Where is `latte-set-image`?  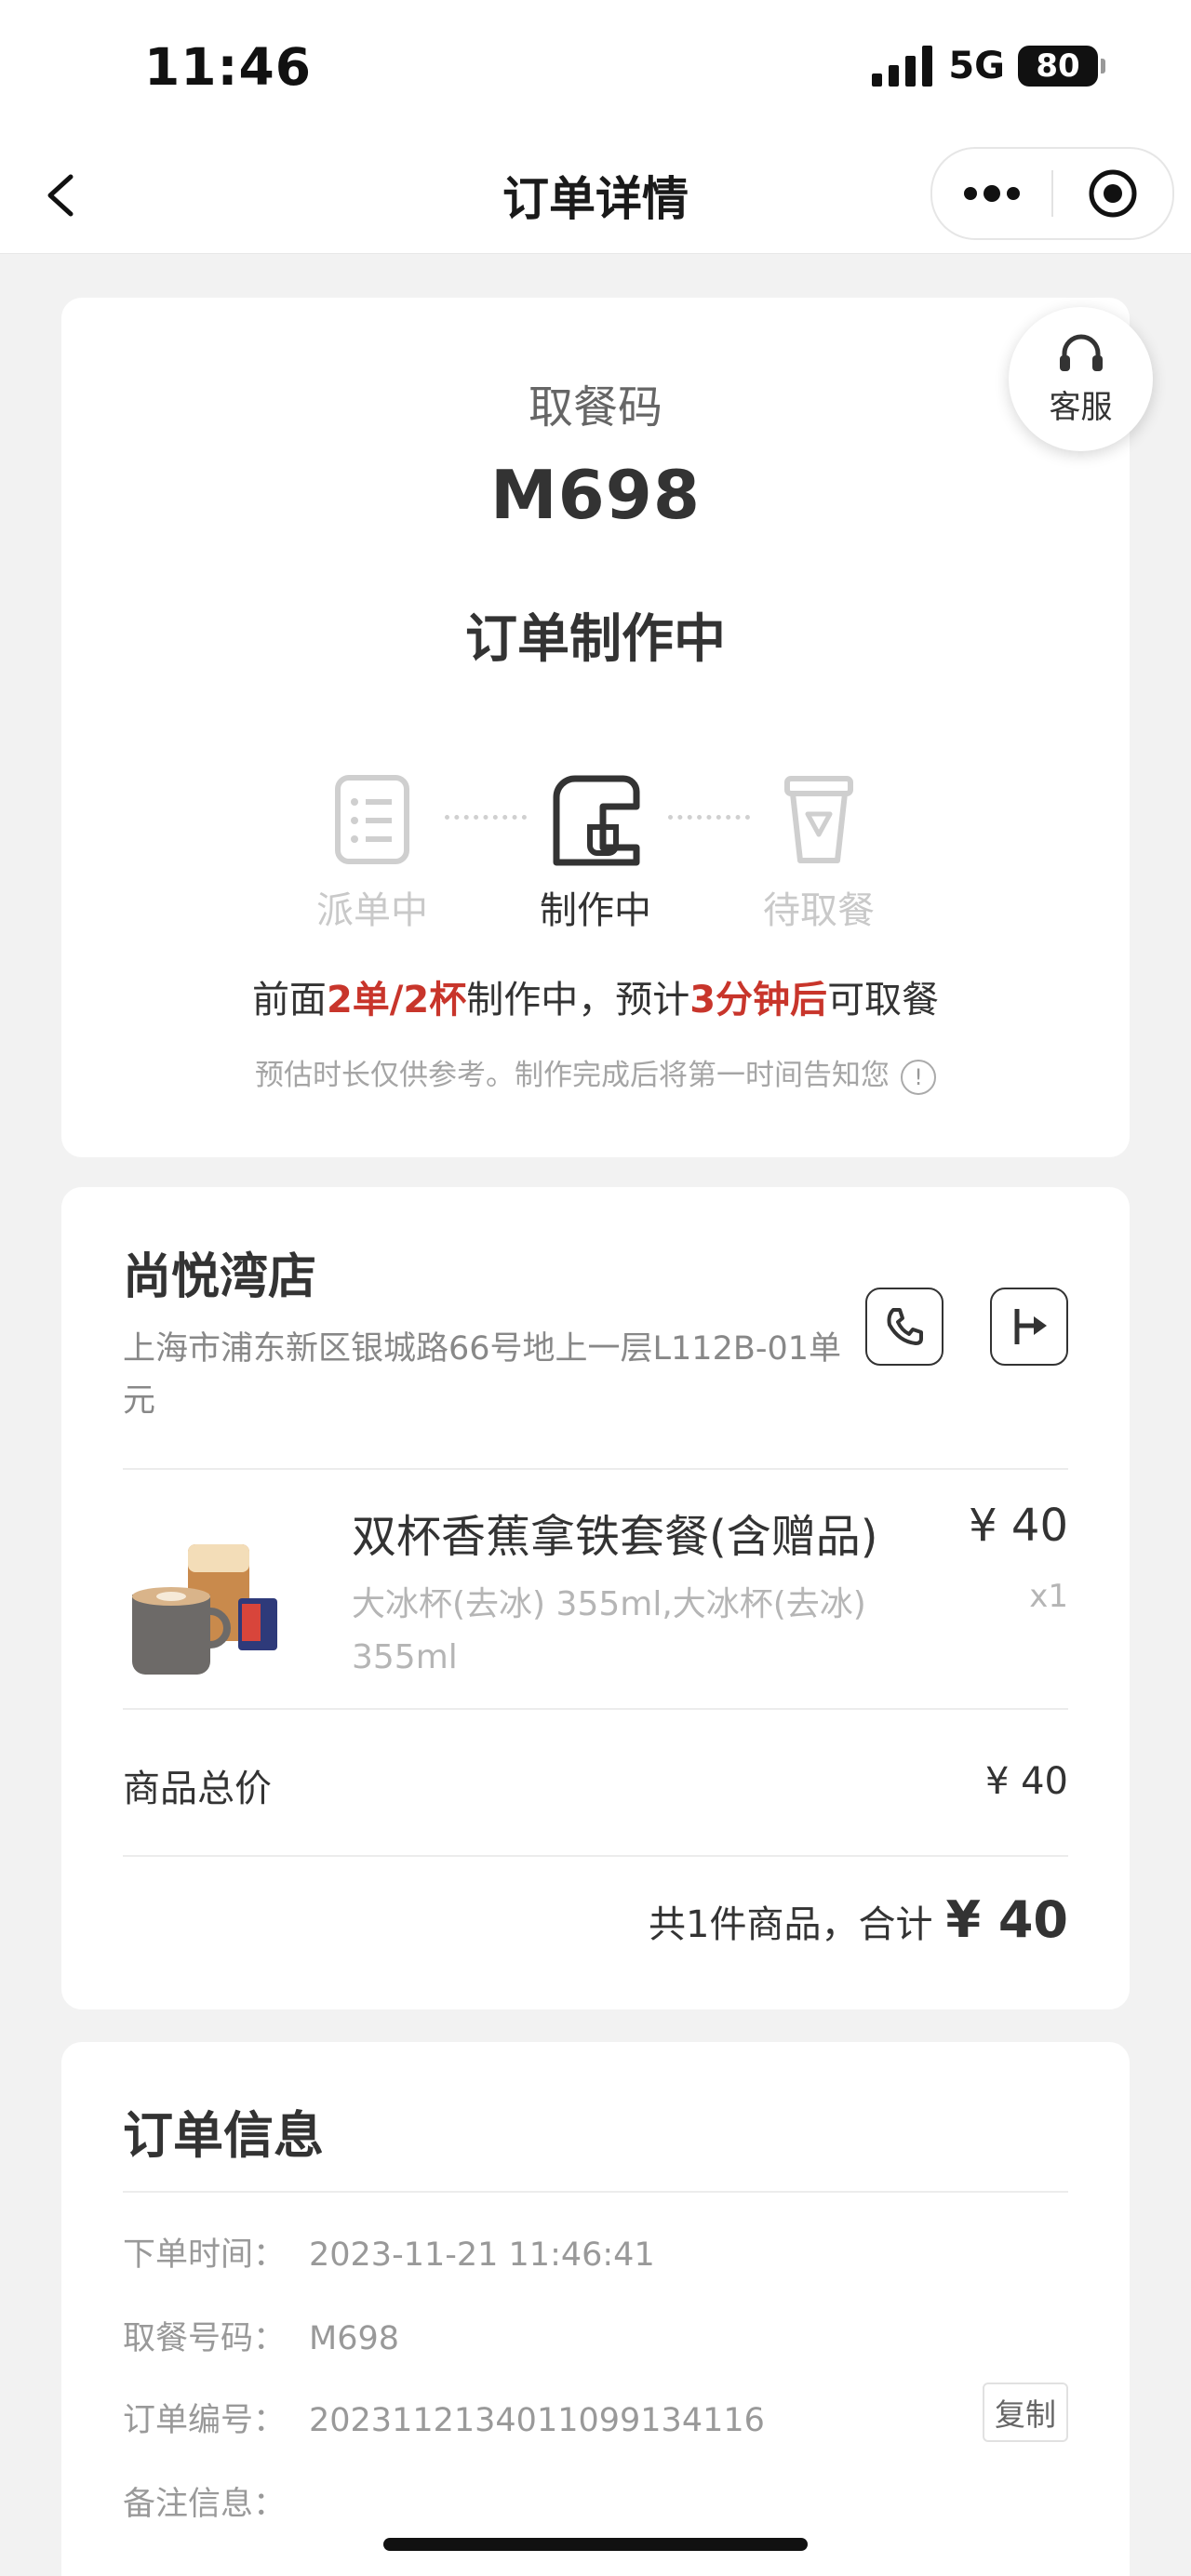
latte-set-image is located at coordinates (204, 1609).